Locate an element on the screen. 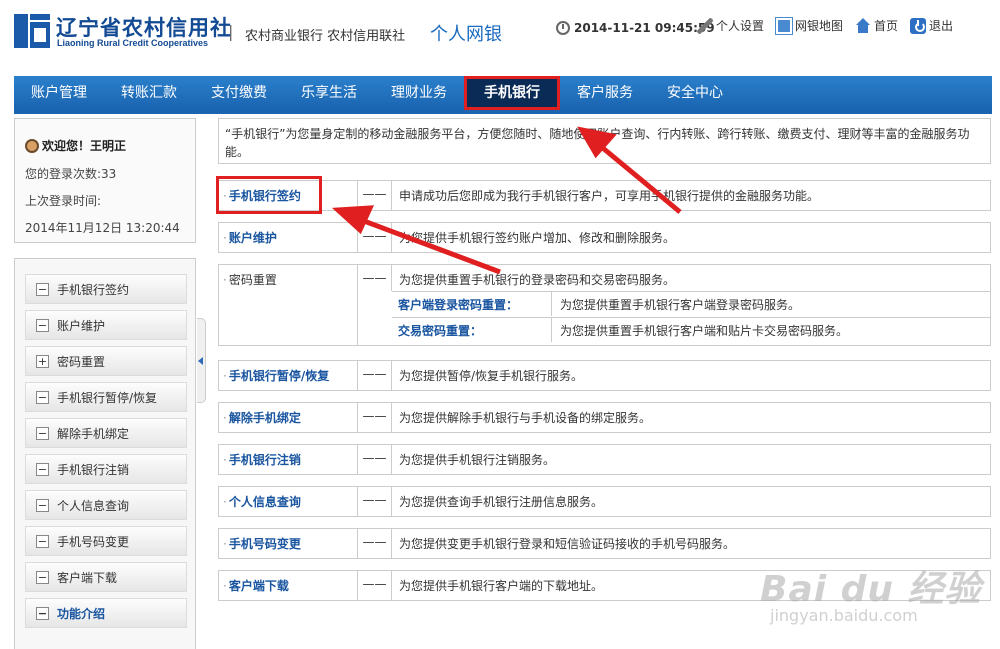 The height and width of the screenshot is (649, 1000). menu-item-unbind-device: − 解除手机绑定 is located at coordinates (106, 433).